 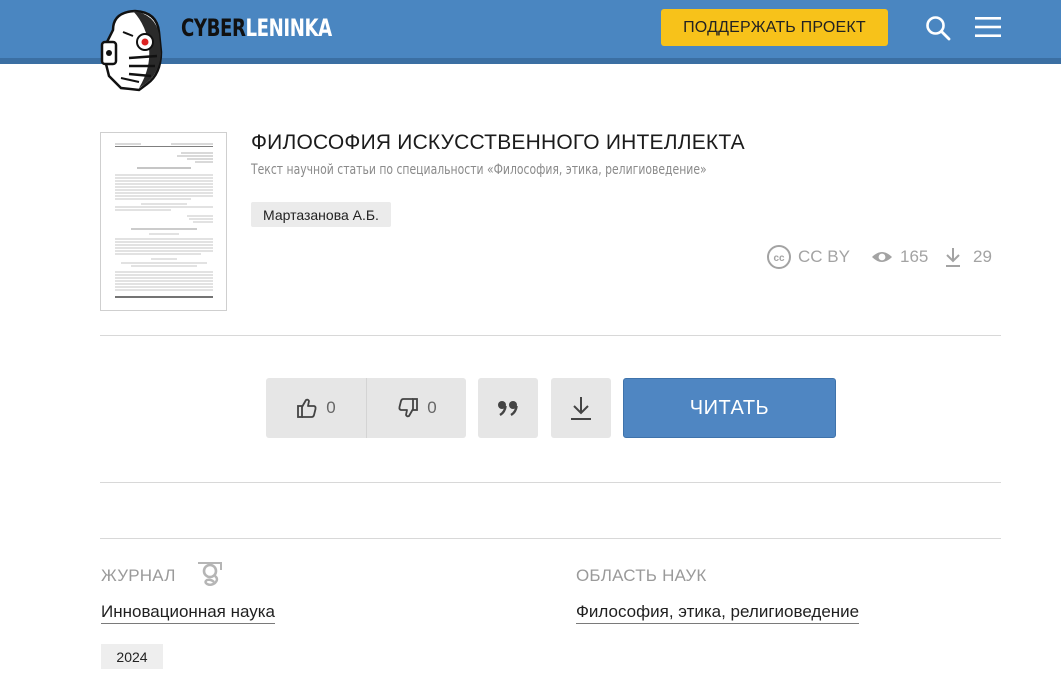 What do you see at coordinates (968, 257) in the screenshot?
I see `downloads-stat: 29` at bounding box center [968, 257].